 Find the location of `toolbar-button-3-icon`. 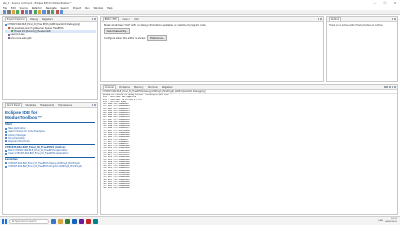

toolbar-button-3-icon is located at coordinates (13, 12).